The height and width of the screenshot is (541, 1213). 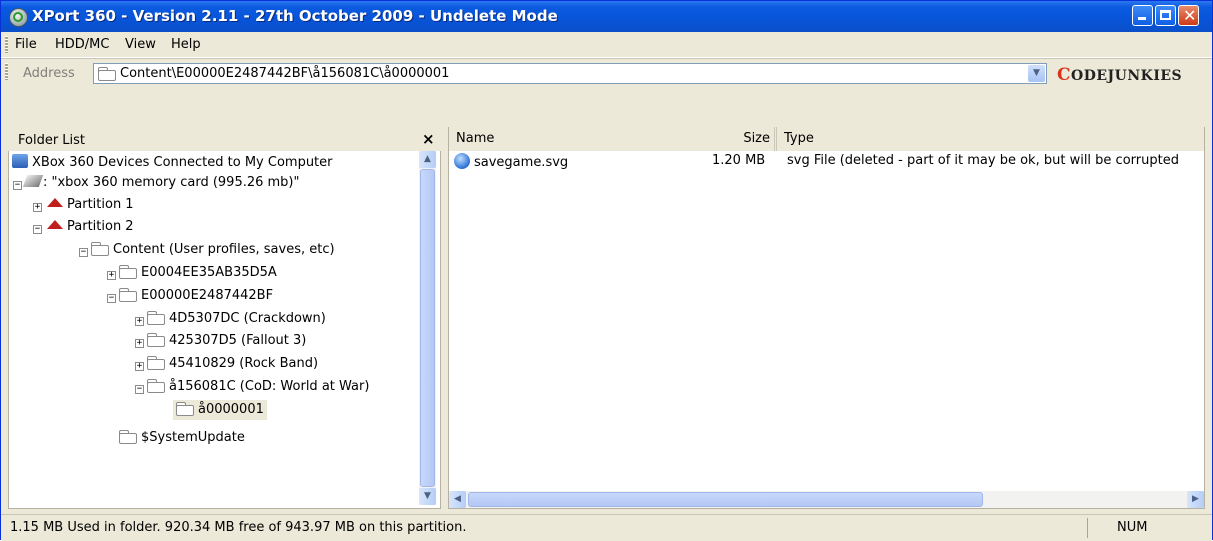 I want to click on chevron-left-icon: ◀, so click(x=457, y=499).